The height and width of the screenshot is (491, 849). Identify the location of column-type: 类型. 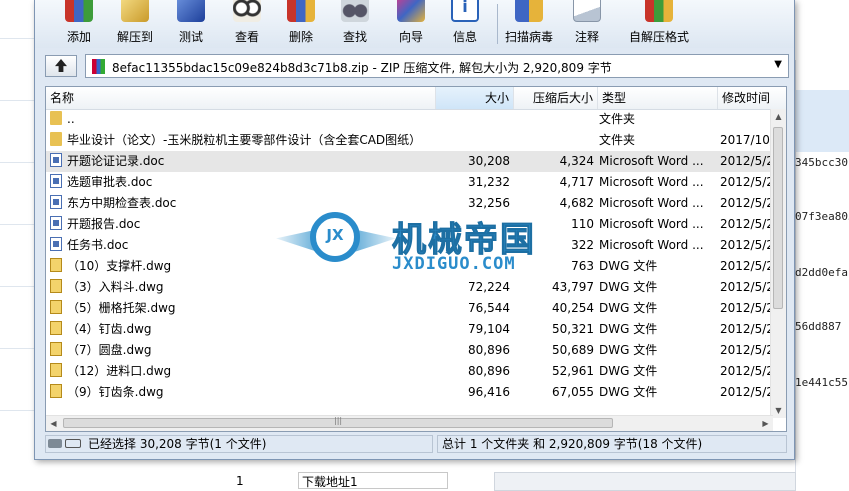
(658, 98).